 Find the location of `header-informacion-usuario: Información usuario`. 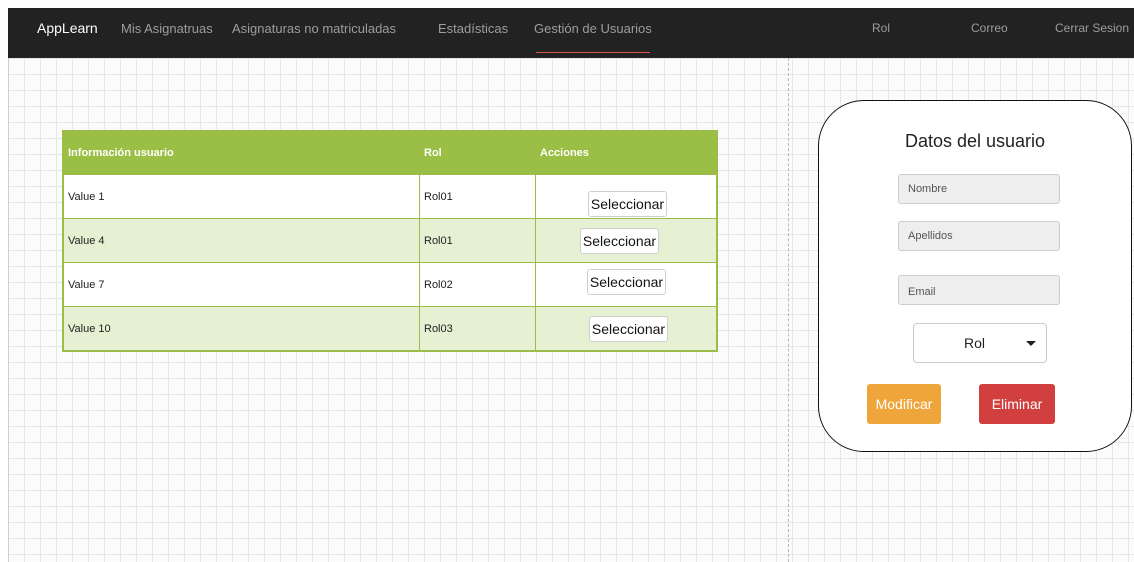

header-informacion-usuario: Información usuario is located at coordinates (121, 153).